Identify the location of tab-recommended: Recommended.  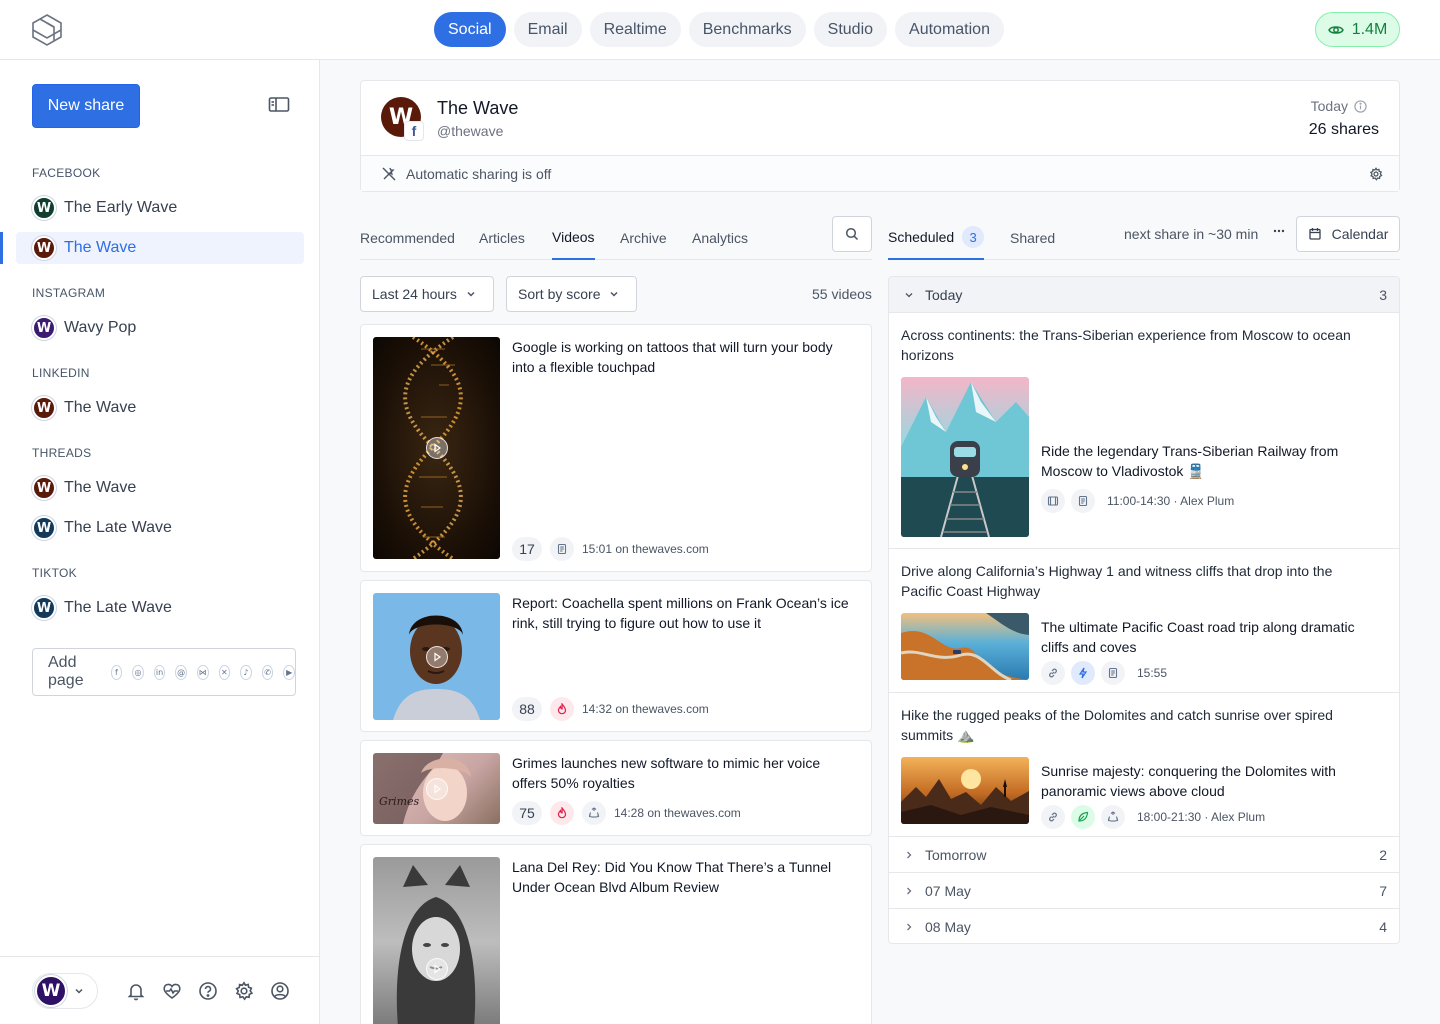
(407, 238).